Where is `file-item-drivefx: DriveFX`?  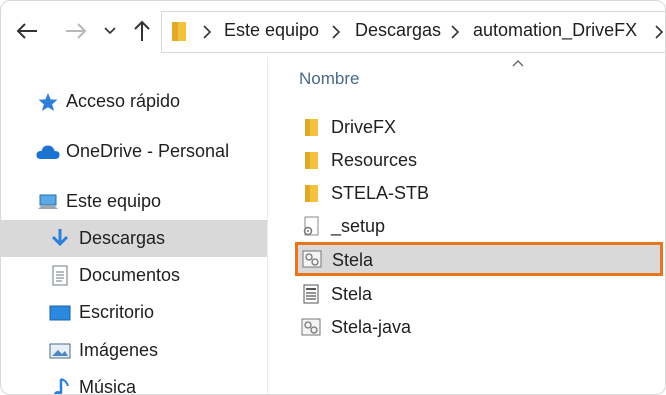 file-item-drivefx: DriveFX is located at coordinates (479, 127).